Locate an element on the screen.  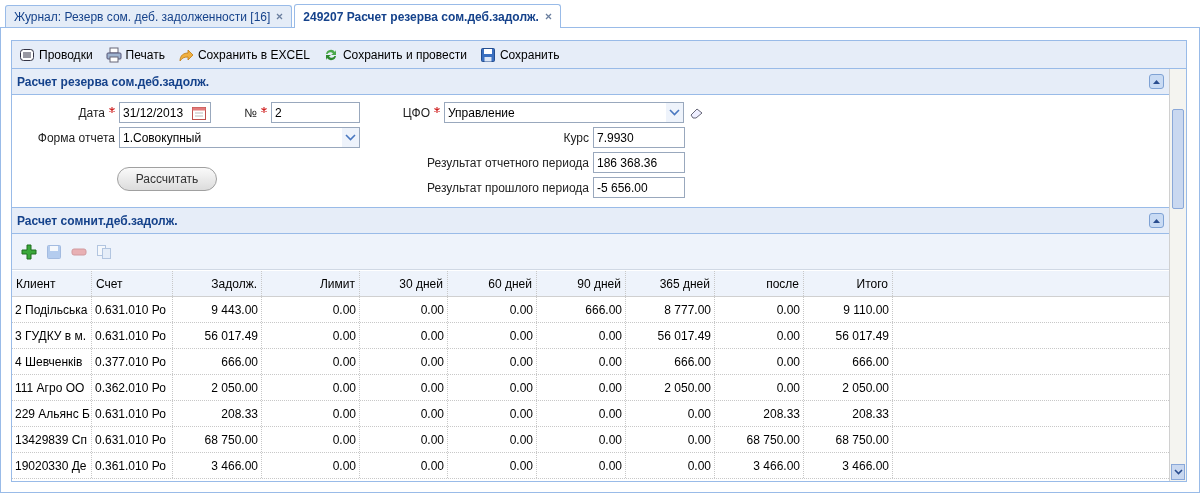
column-header: Счет is located at coordinates (132, 283).